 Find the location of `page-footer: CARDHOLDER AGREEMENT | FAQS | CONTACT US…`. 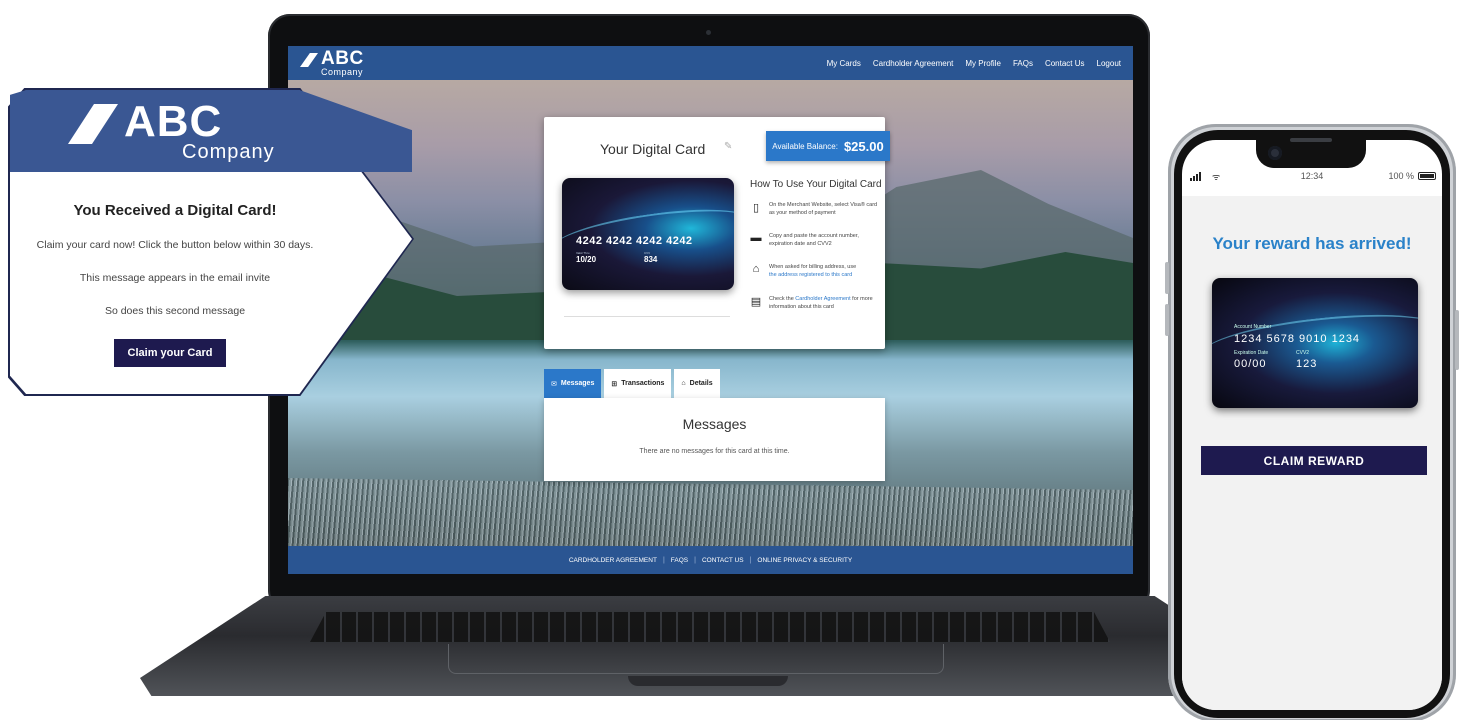

page-footer: CARDHOLDER AGREEMENT | FAQS | CONTACT US… is located at coordinates (710, 560).